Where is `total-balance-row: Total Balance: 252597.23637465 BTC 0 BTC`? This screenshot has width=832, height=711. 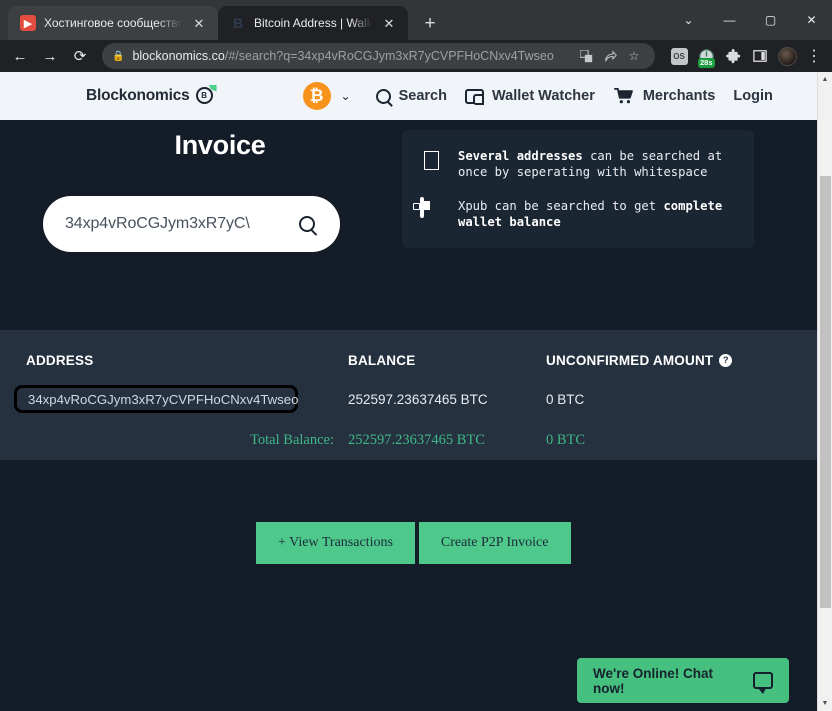 total-balance-row: Total Balance: 252597.23637465 BTC 0 BTC is located at coordinates (408, 440).